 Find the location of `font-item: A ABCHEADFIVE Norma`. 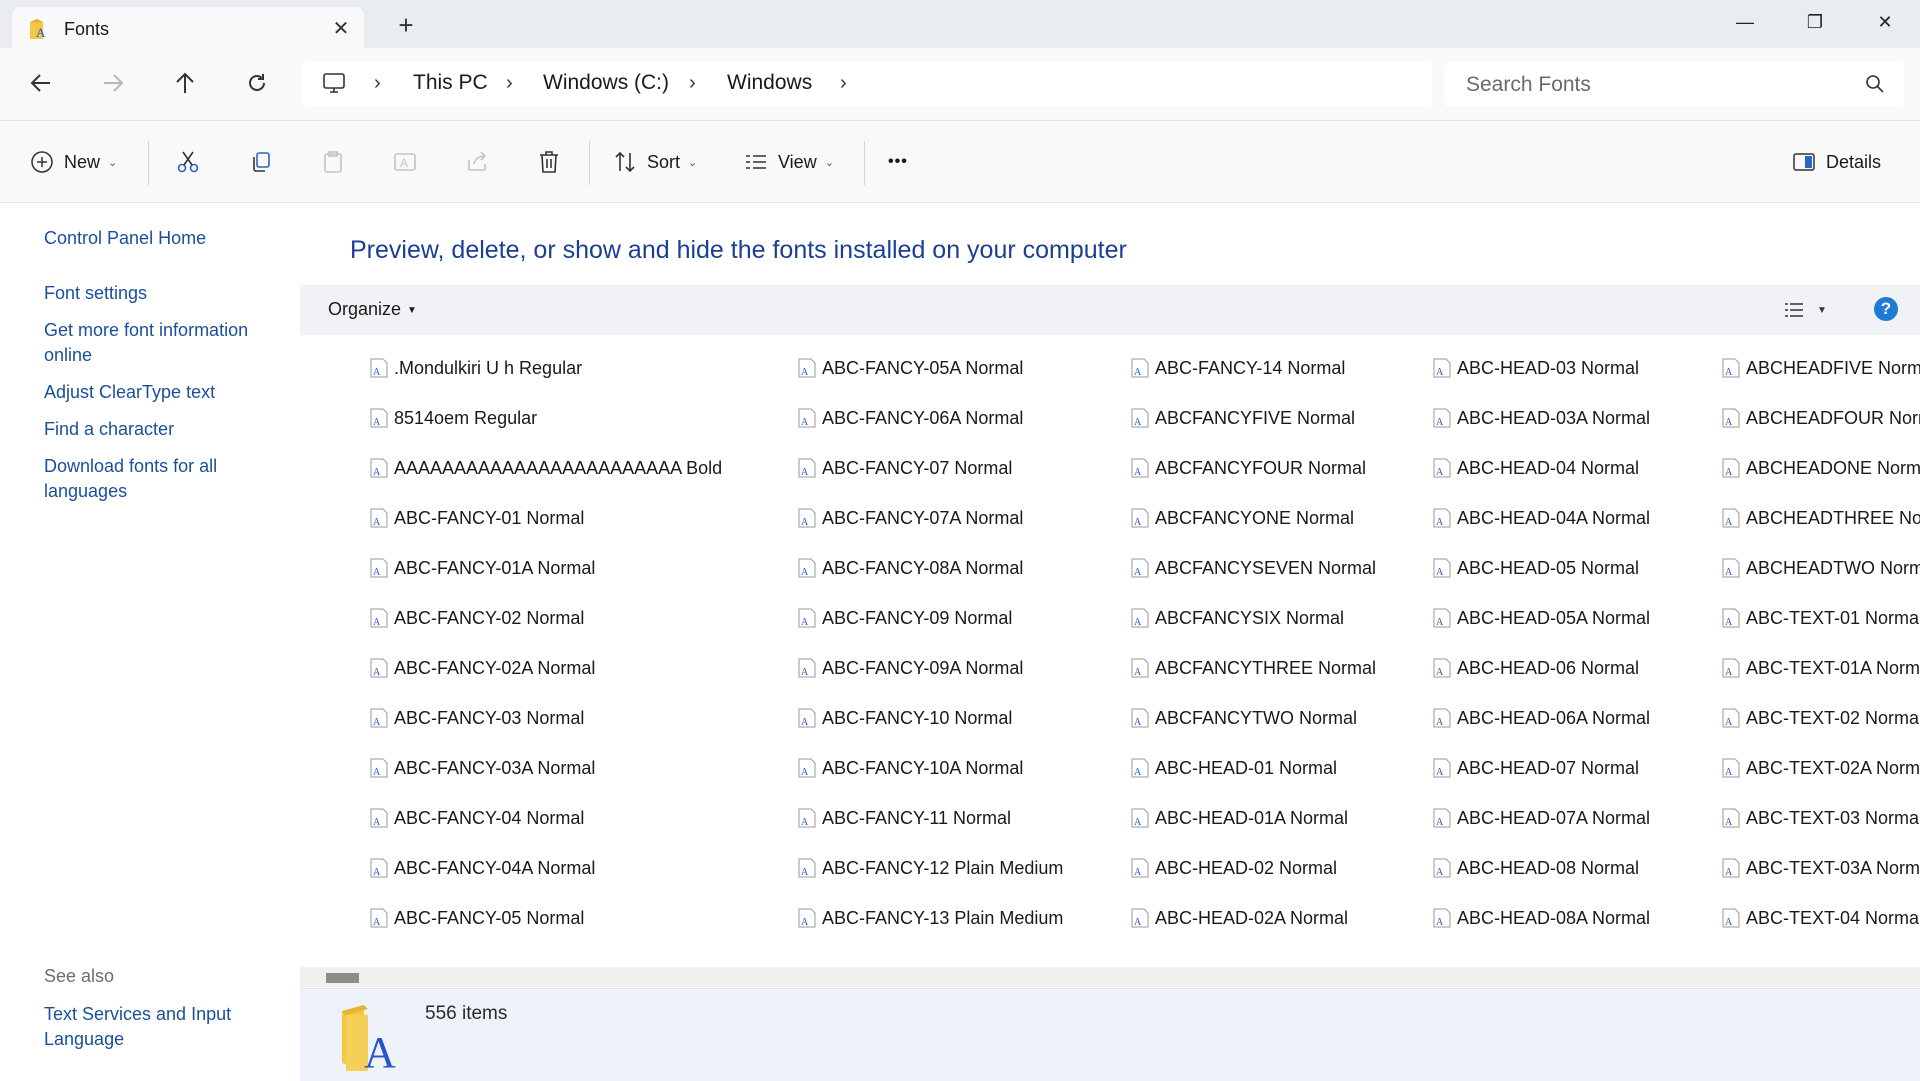

font-item: A ABCHEADFIVE Norma is located at coordinates (1820, 368).